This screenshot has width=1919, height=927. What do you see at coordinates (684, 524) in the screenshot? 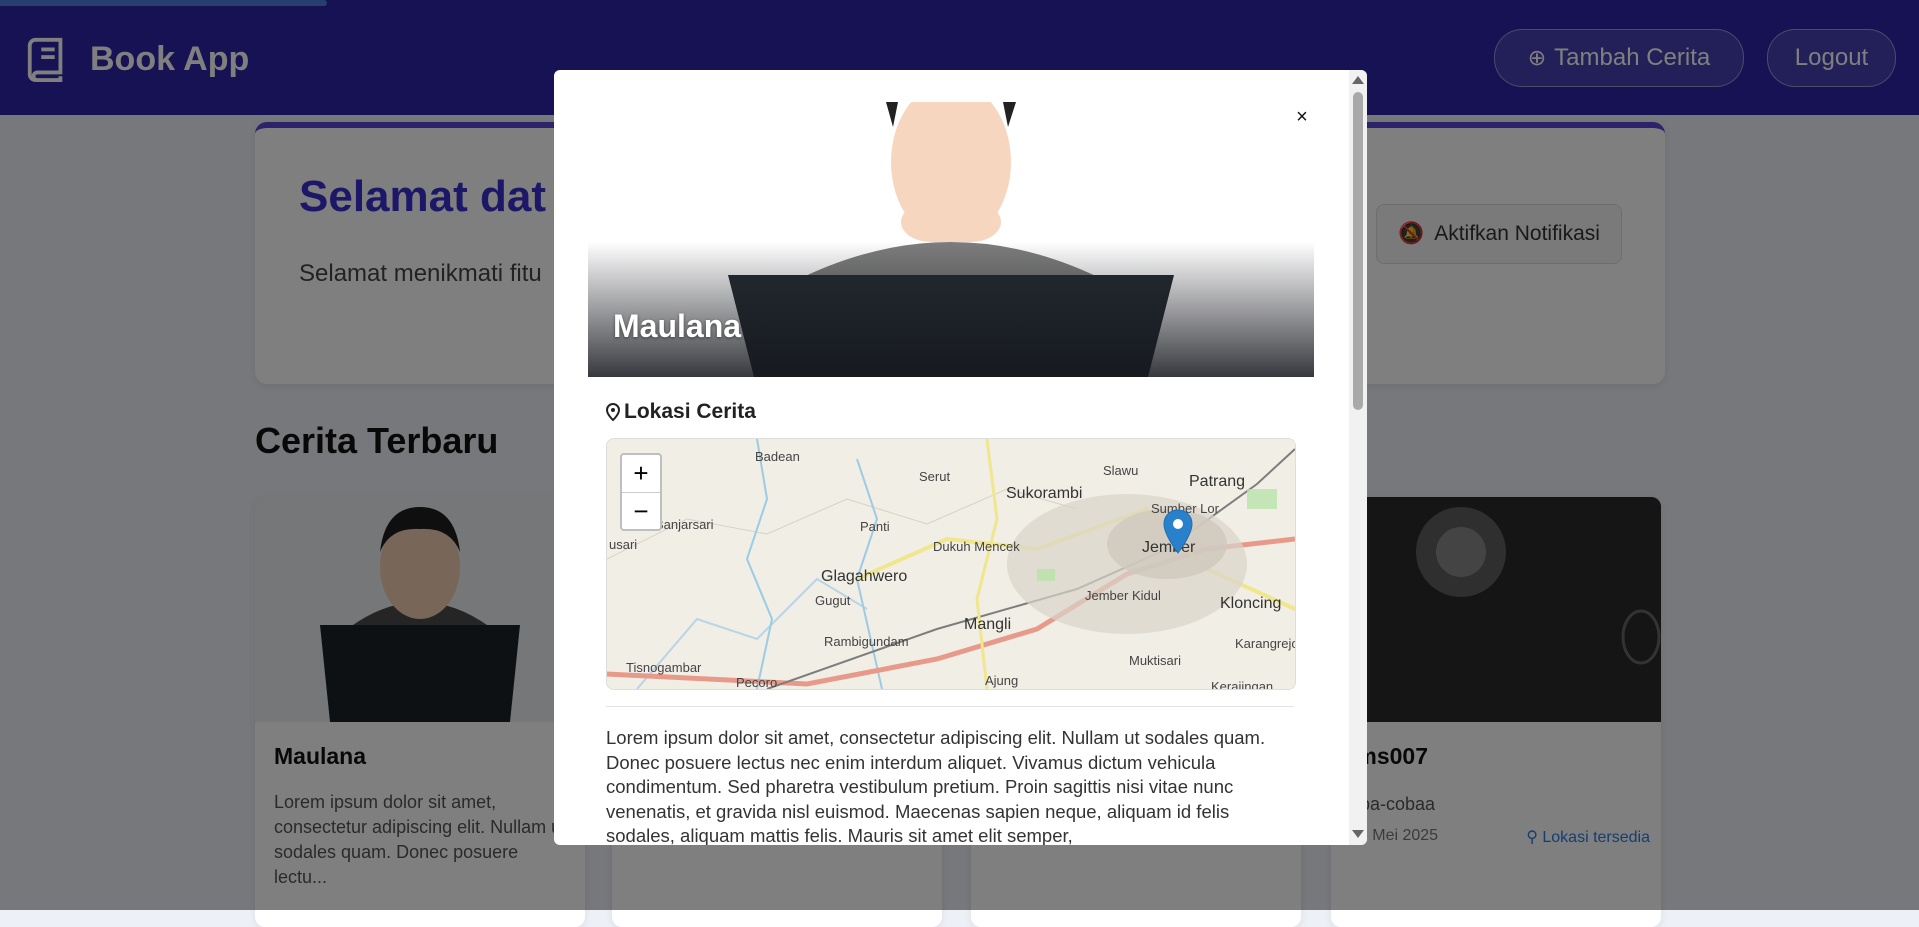
I see `map-label: Banjarsari` at bounding box center [684, 524].